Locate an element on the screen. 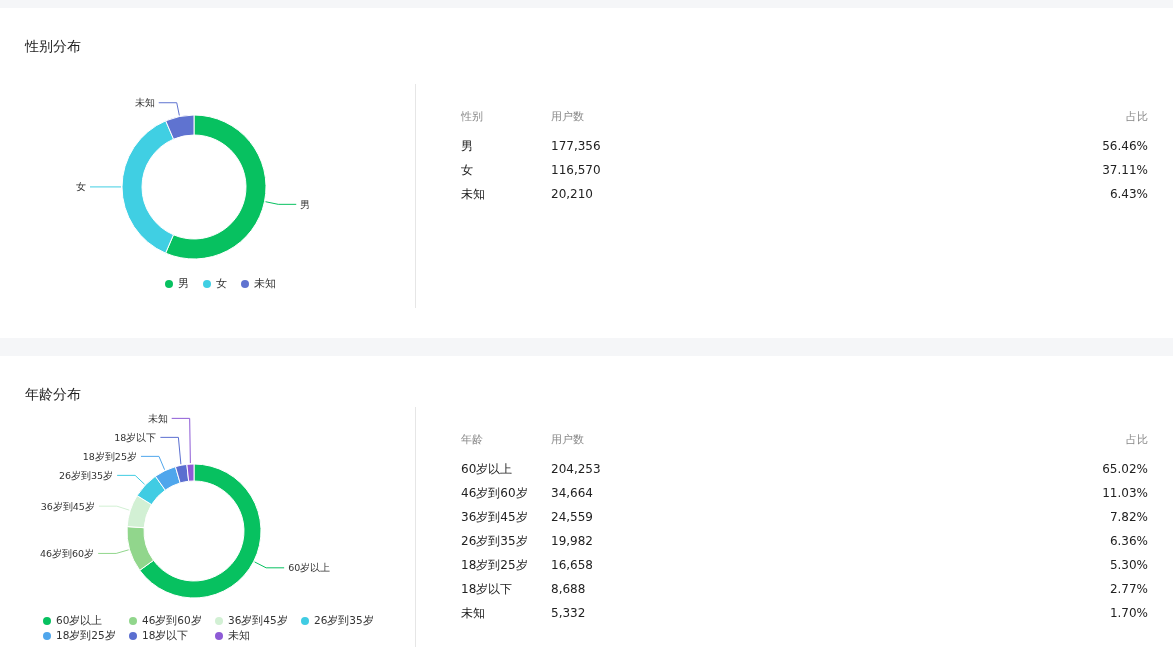 This screenshot has width=1173, height=647. slice-label: 60岁以上 is located at coordinates (309, 568).